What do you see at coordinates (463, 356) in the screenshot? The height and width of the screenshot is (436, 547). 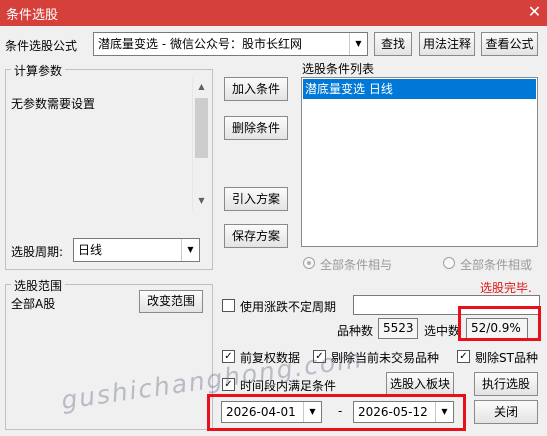 I see `exclude-st-checkbox: ✓` at bounding box center [463, 356].